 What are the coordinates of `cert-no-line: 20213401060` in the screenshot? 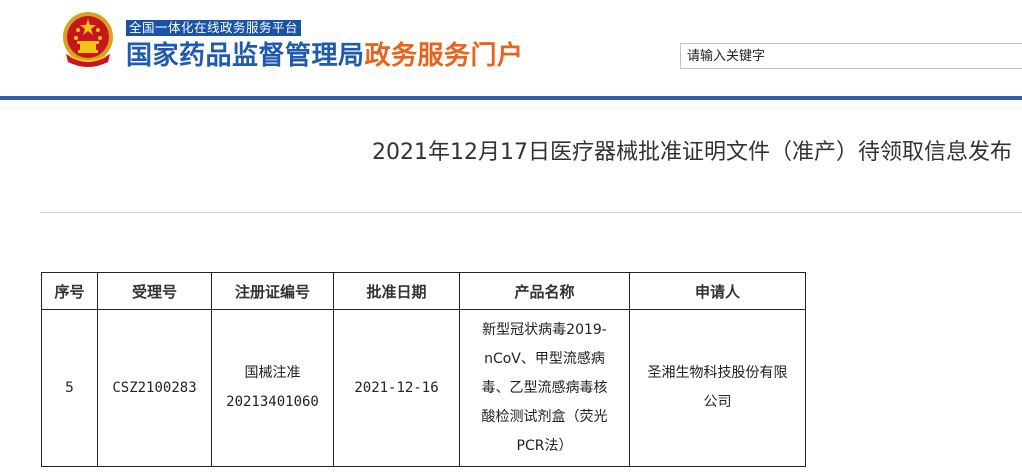 It's located at (272, 402).